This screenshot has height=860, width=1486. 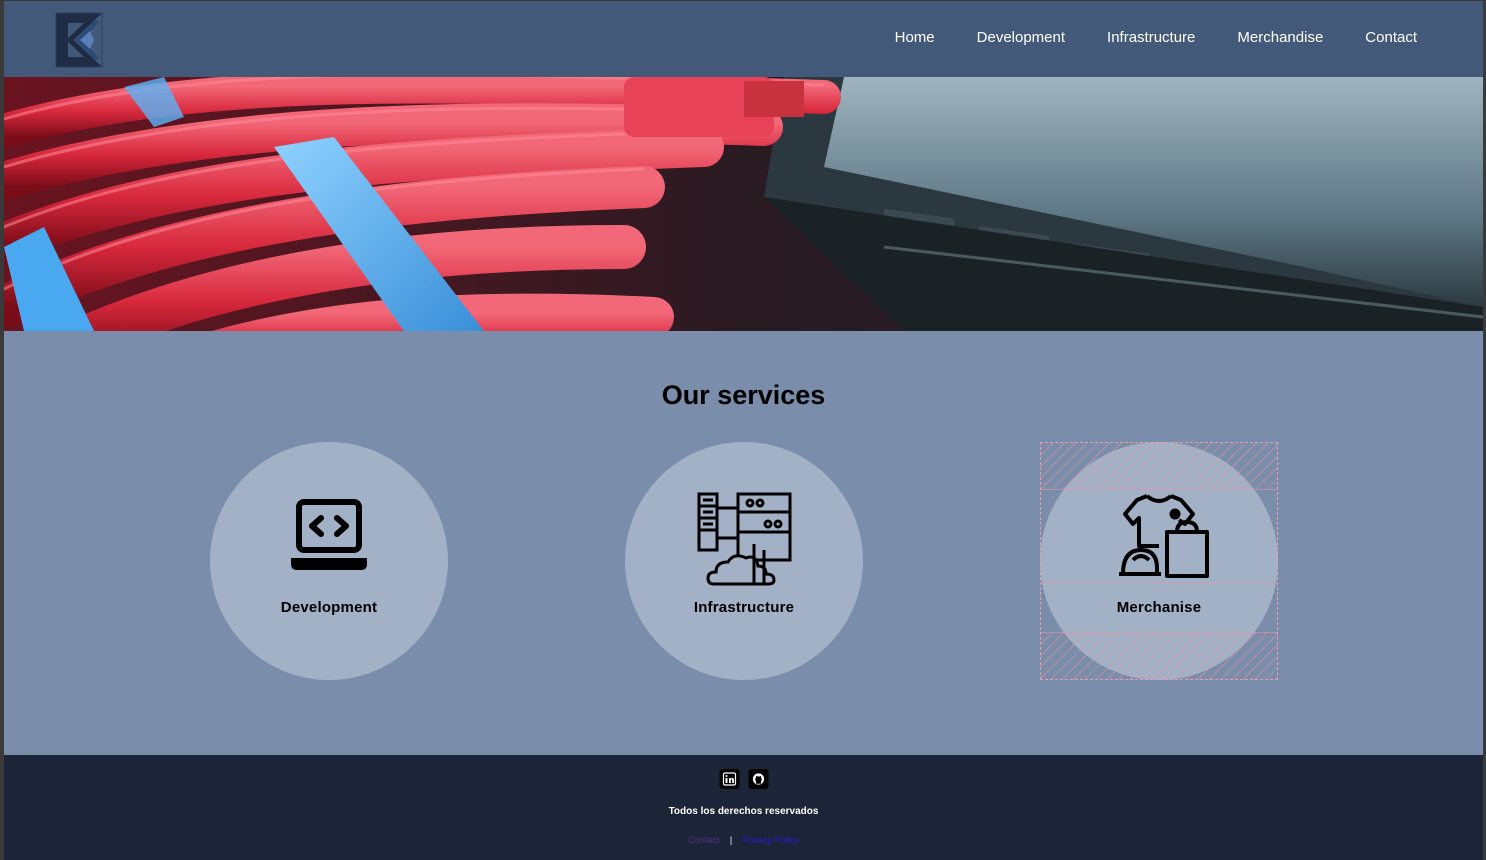 I want to click on service-label-merchandise: Merchanise, so click(x=1159, y=607).